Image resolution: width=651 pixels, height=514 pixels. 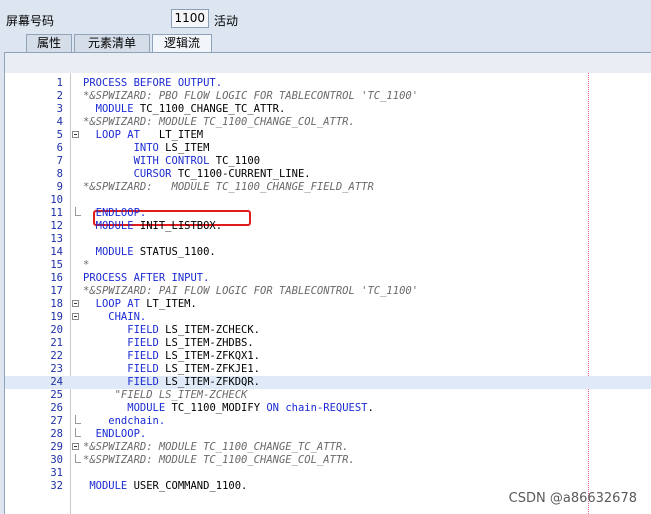 I want to click on code-token: LS_ITEM-ZHDBS., so click(x=206, y=343).